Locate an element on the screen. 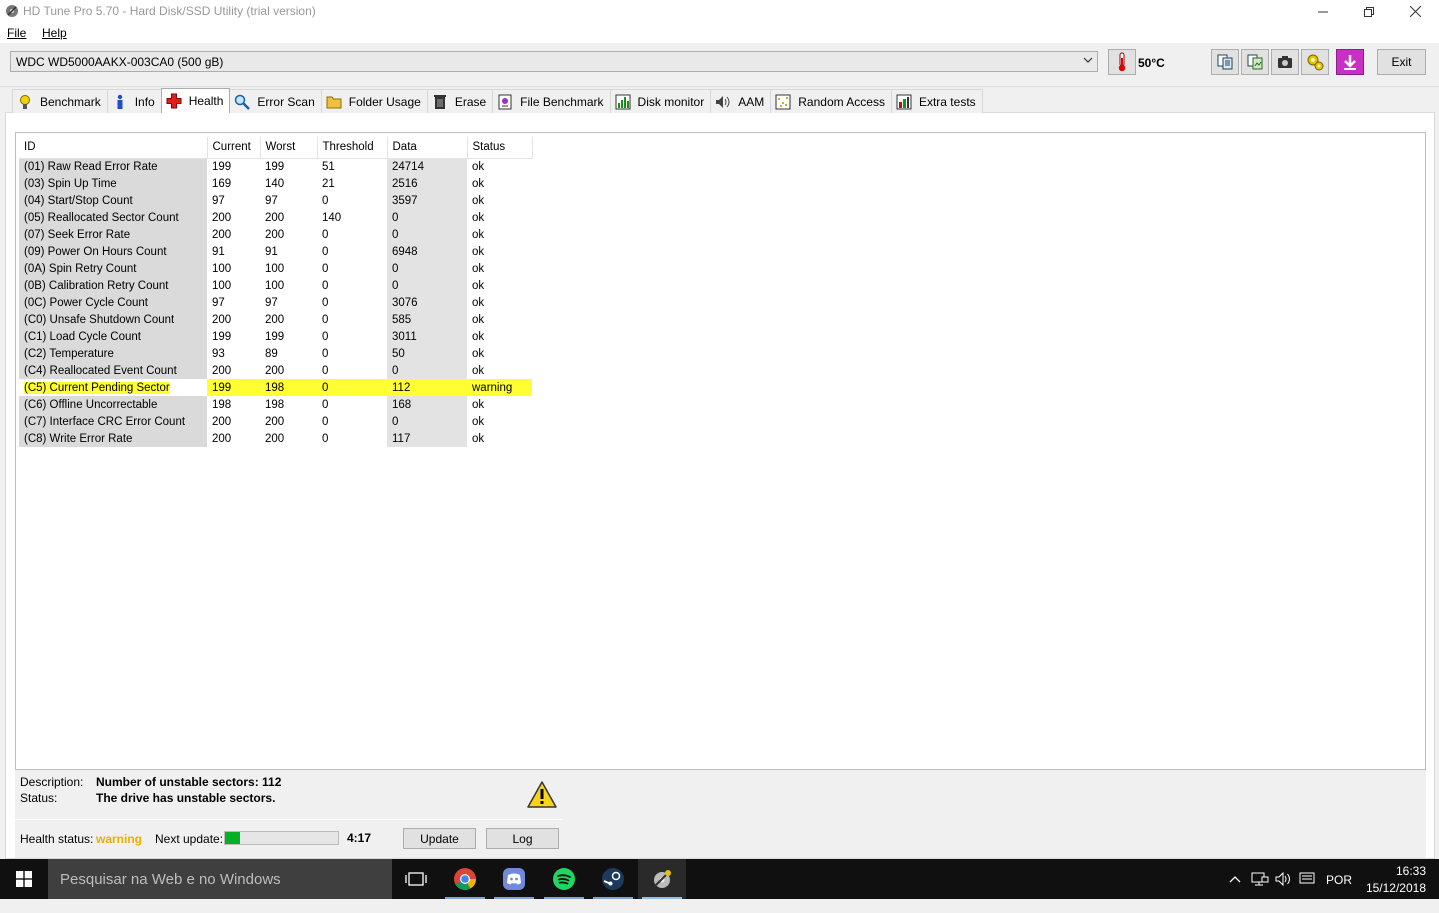  table-row: (03) Spin Up Time 169 140 21 2516 ok is located at coordinates (275, 183).